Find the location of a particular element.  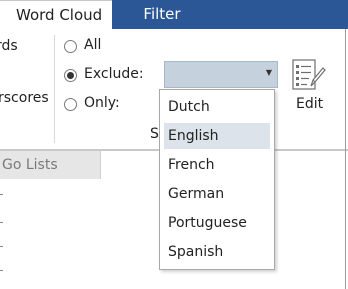

radio-only-label: Only: is located at coordinates (102, 103).